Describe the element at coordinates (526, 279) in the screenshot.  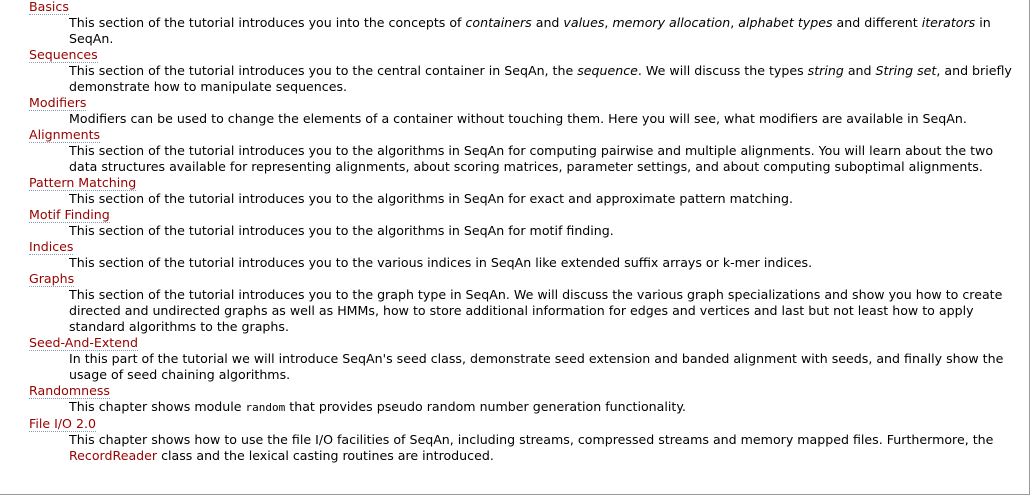
I see `section-heading-graphs: Graphs` at that location.